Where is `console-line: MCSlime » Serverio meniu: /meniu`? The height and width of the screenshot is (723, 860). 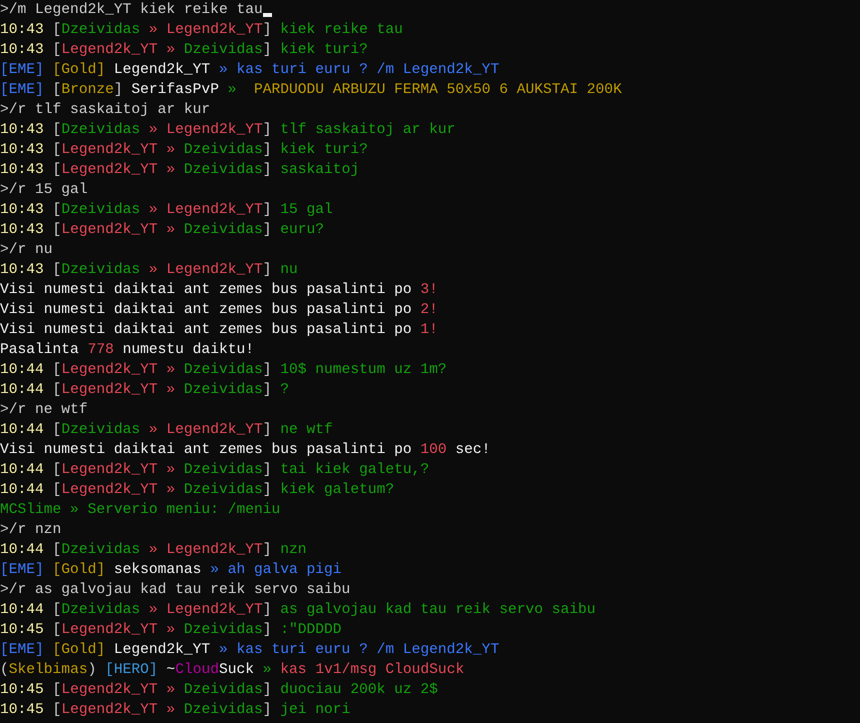 console-line: MCSlime » Serverio meniu: /meniu is located at coordinates (140, 510).